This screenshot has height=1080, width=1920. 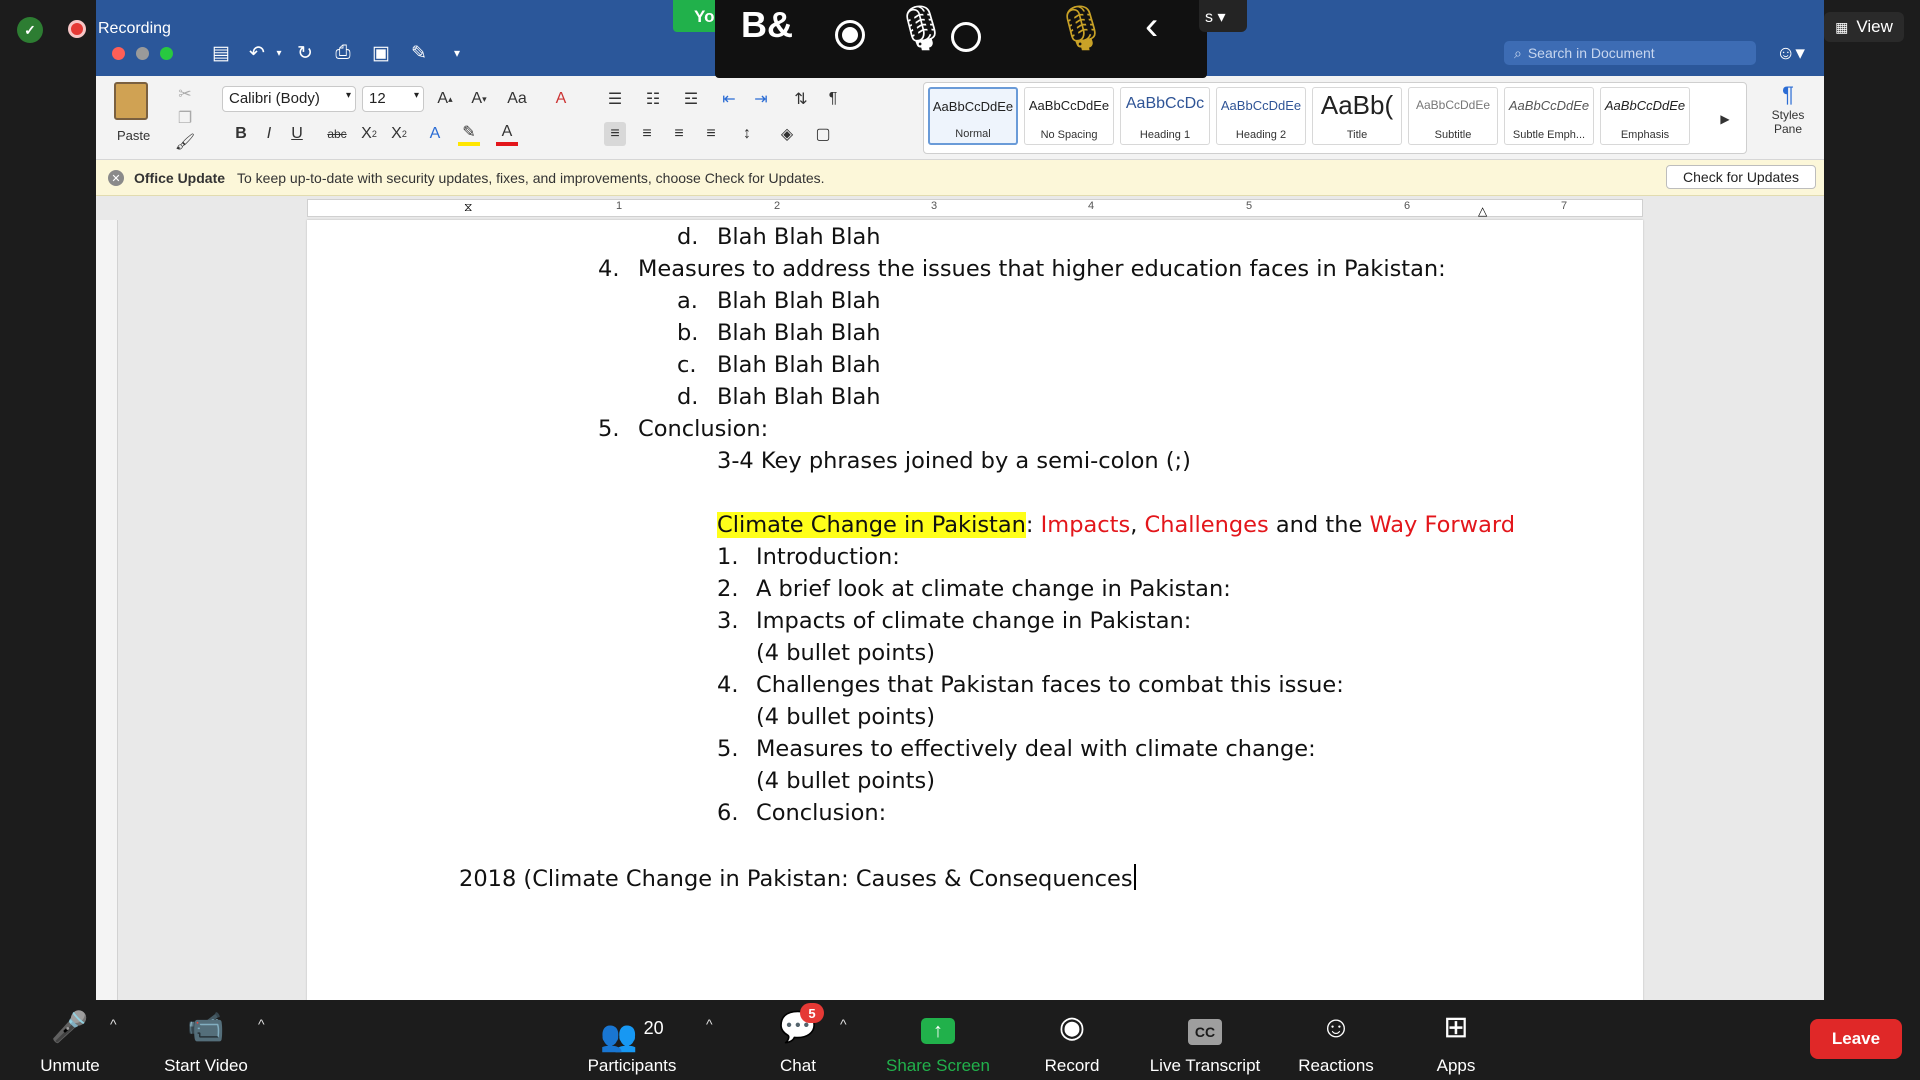 What do you see at coordinates (133, 135) in the screenshot?
I see `paste-button-label: Paste` at bounding box center [133, 135].